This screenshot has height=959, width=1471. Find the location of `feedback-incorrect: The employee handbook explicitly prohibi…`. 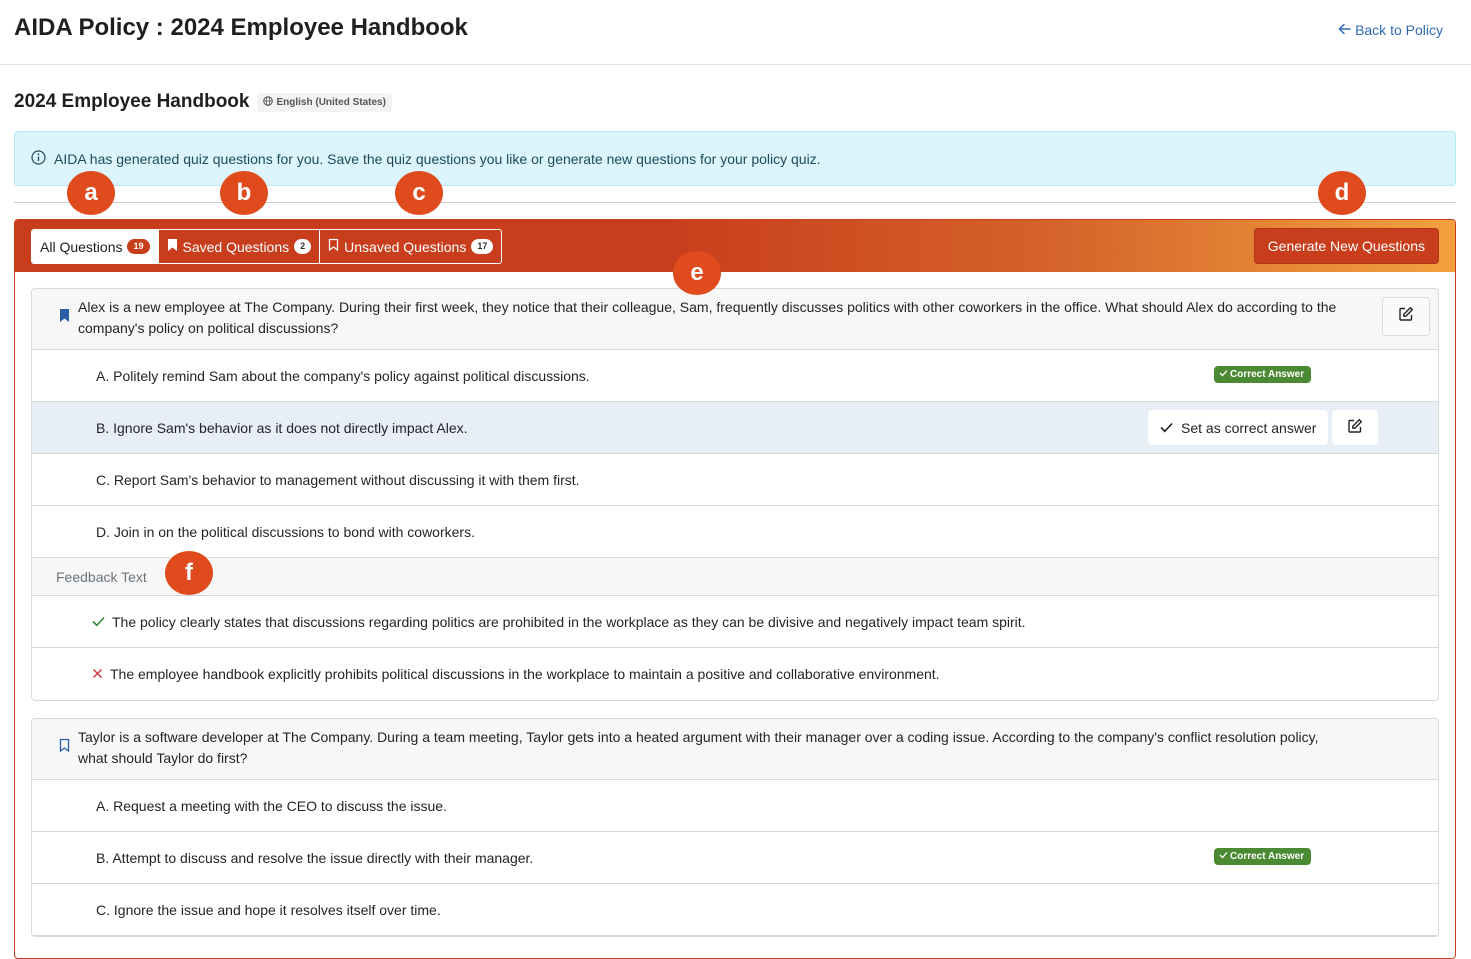

feedback-incorrect: The employee handbook explicitly prohibi… is located at coordinates (735, 674).